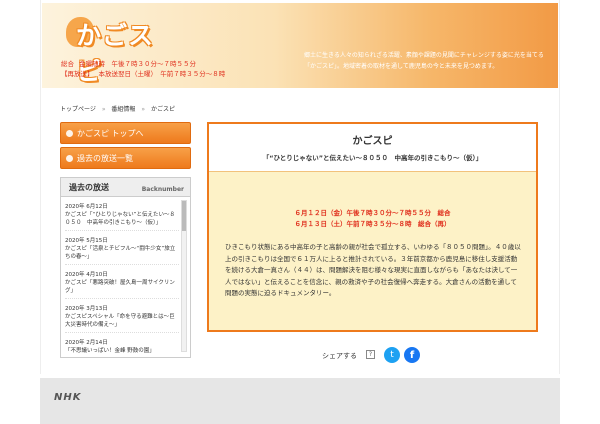 This screenshot has width=600, height=424. I want to click on list-item: 2020年 2月14日 「不思議いっぱい！金峰 野鼓の園」, so click(122, 347).